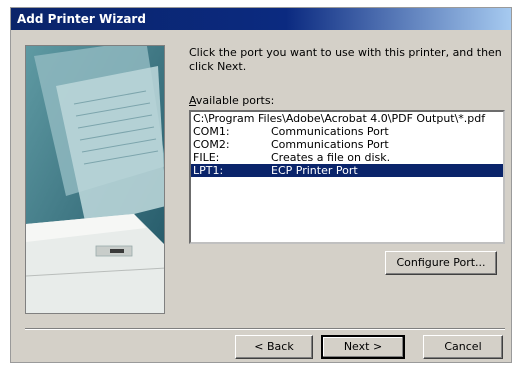 The image size is (522, 370). I want to click on port-row: COM1: Communications Port, so click(347, 131).